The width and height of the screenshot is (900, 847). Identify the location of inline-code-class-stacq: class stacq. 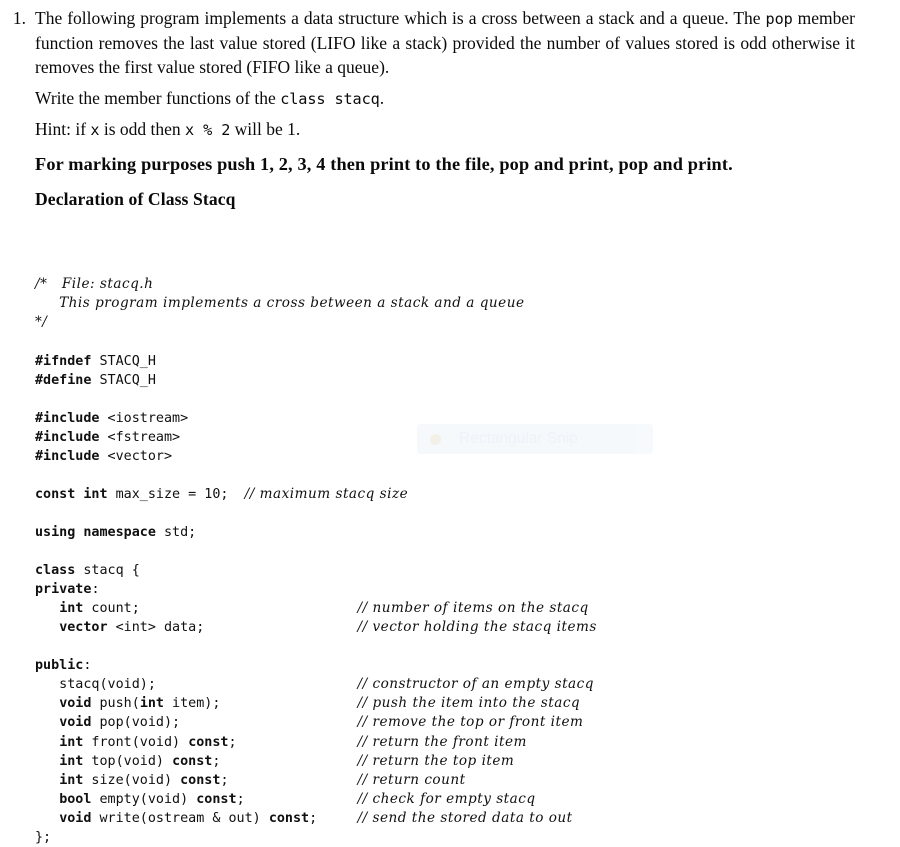
(330, 98).